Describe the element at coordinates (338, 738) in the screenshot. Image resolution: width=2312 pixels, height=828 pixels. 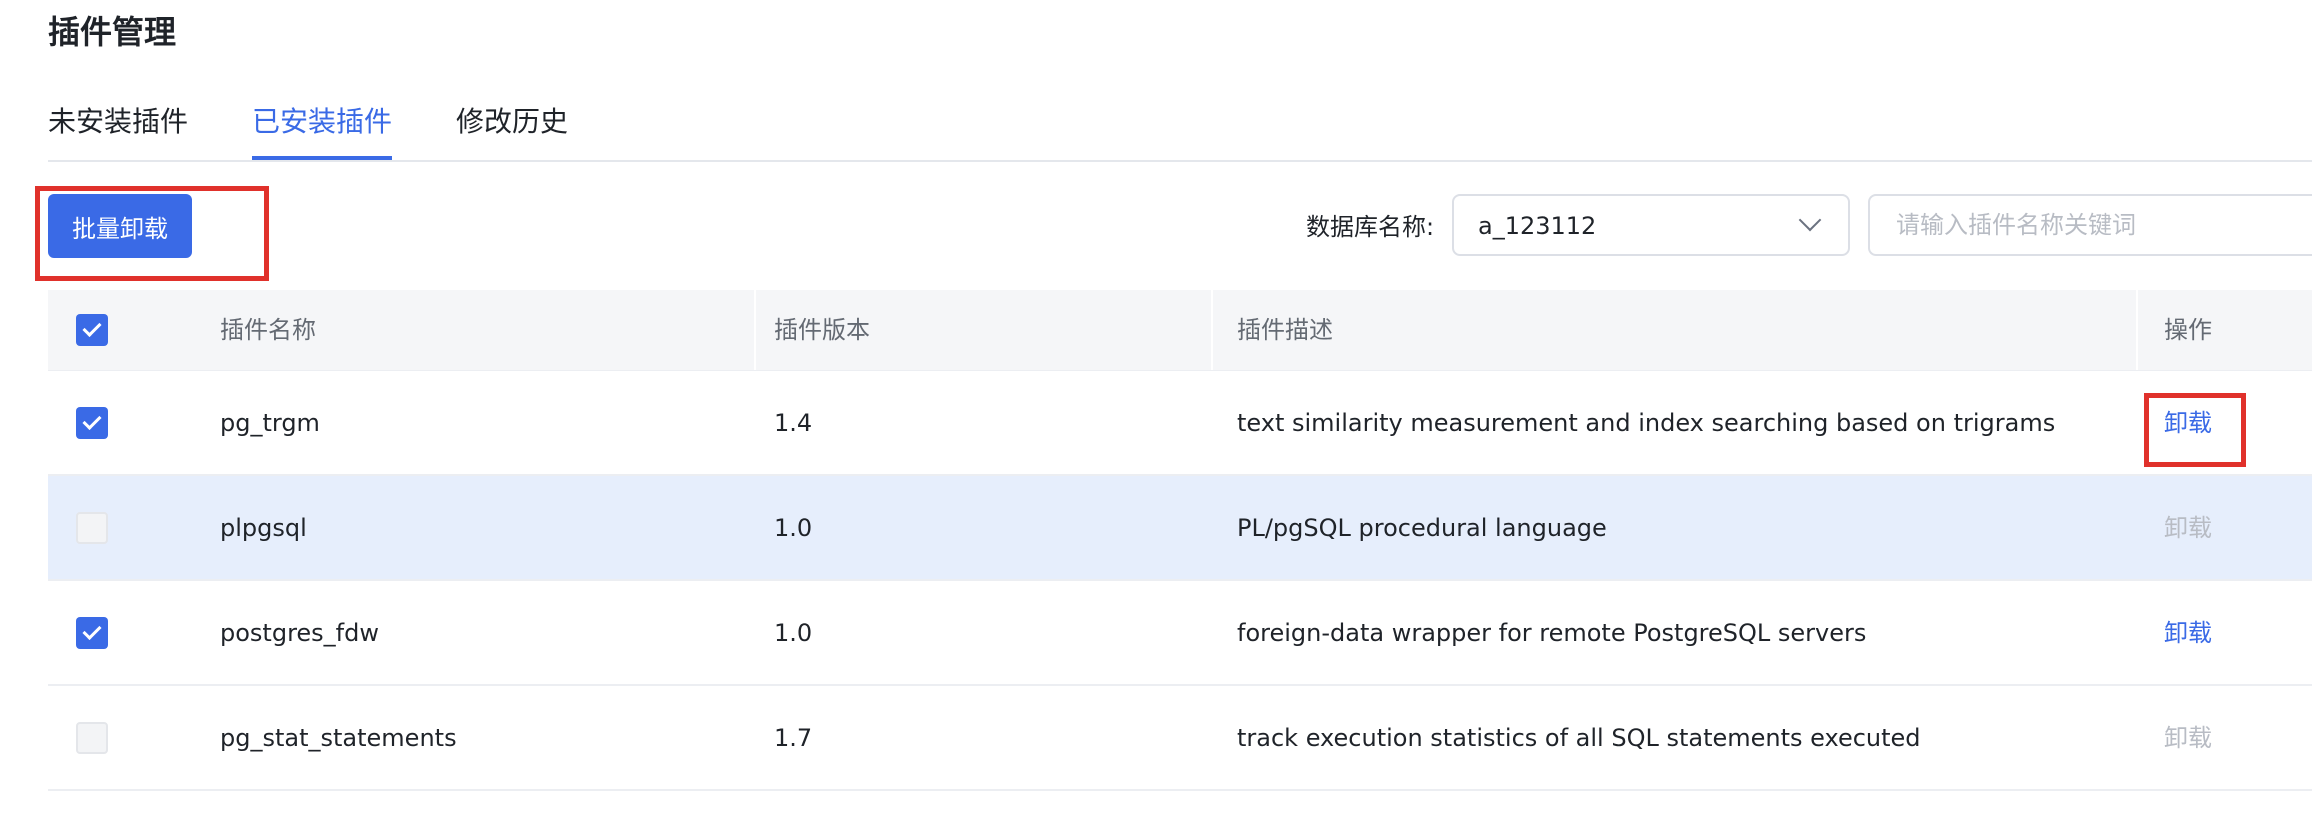
I see `plugin-name: pg_stat_statements` at that location.